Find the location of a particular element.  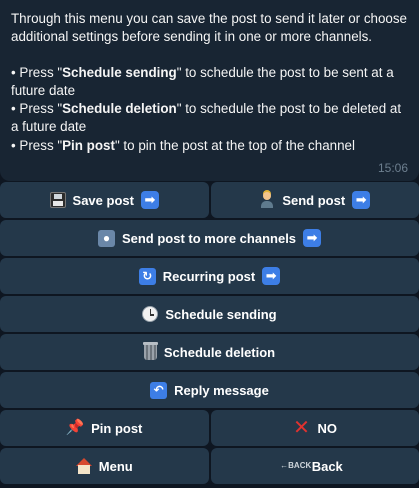

schedule-sending-label: Schedule sending is located at coordinates (221, 314).